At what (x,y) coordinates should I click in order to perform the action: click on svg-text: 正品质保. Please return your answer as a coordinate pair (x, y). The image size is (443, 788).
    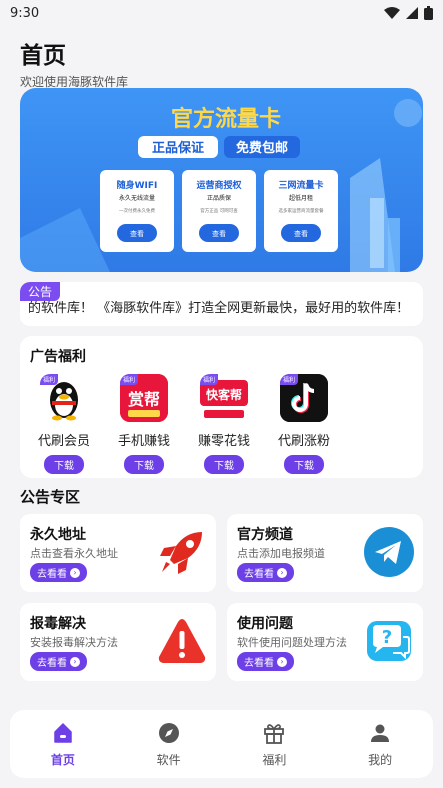
    Looking at the image, I should click on (219, 198).